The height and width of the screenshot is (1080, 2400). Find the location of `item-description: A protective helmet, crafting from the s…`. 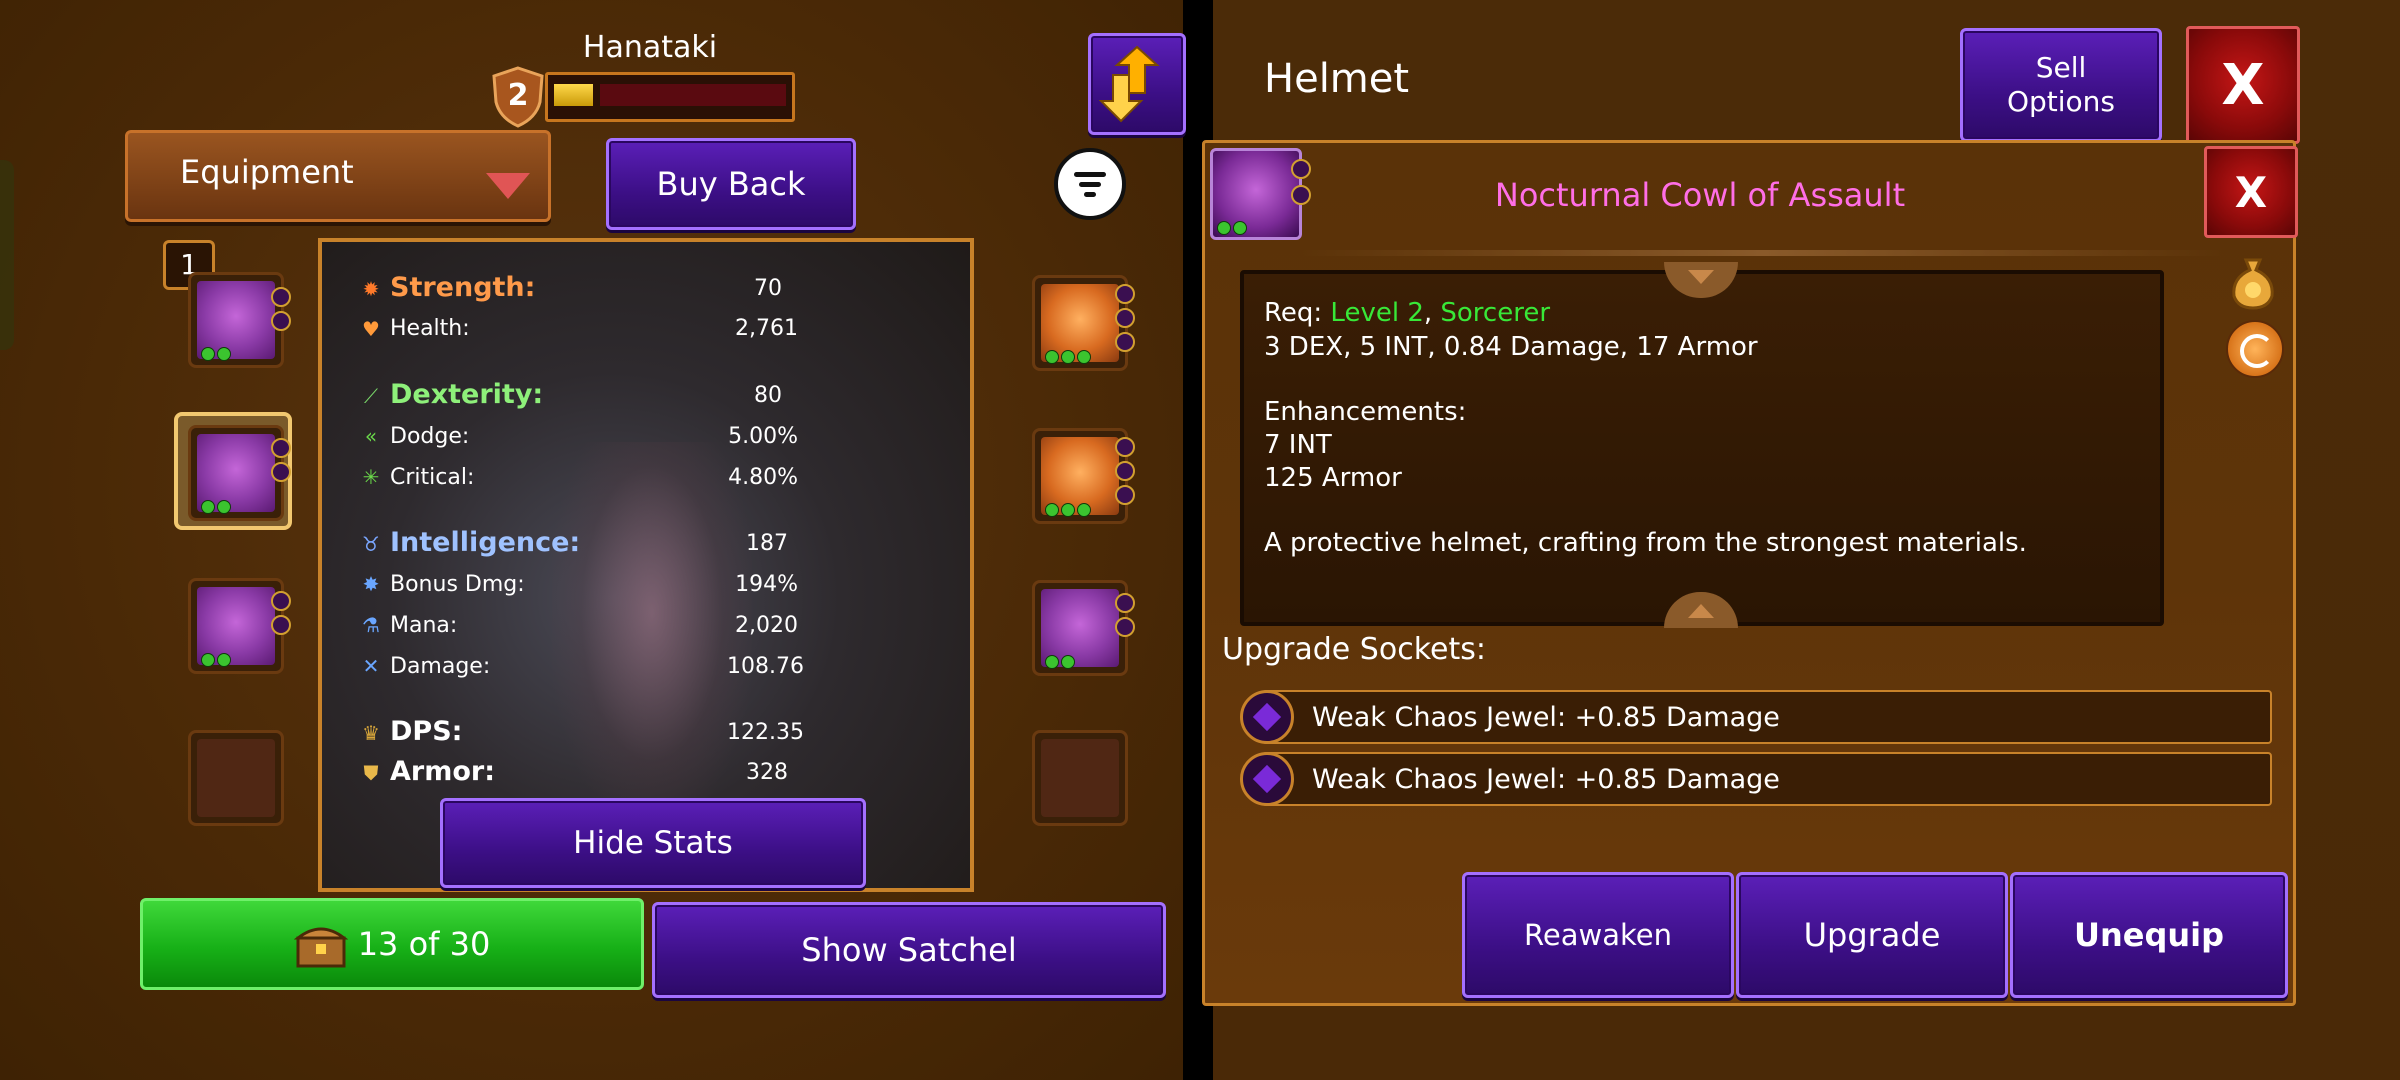

item-description: A protective helmet, crafting from the s… is located at coordinates (1645, 543).